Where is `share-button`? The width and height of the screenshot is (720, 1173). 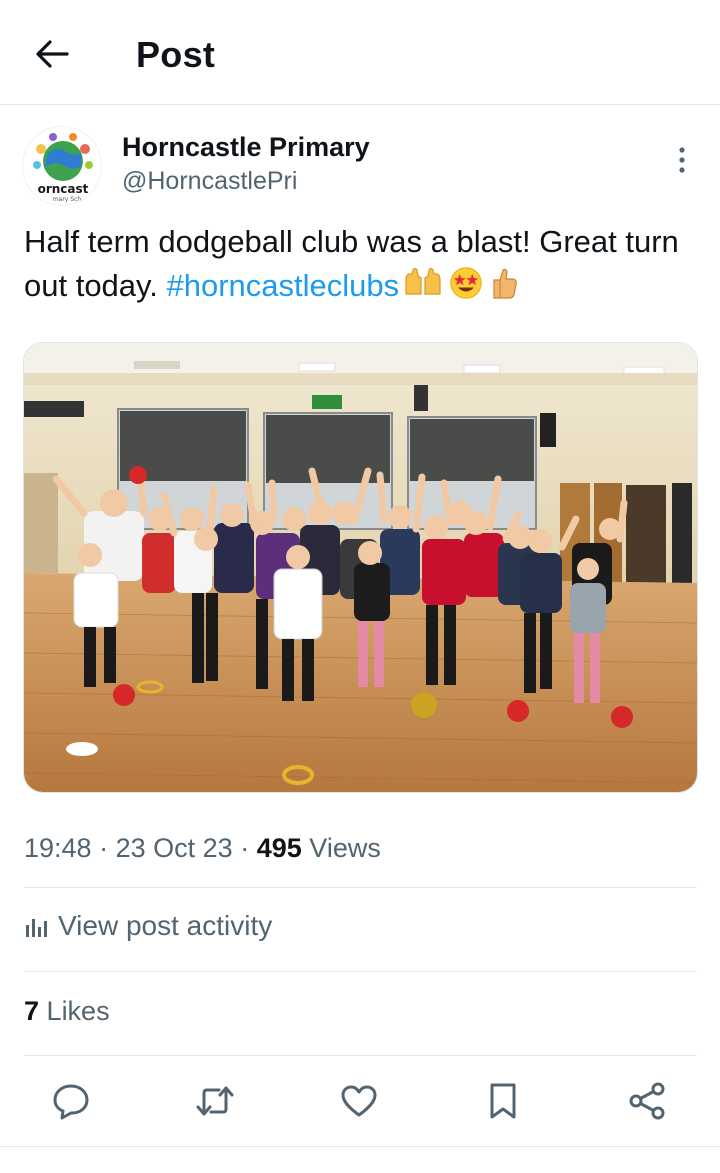
share-button is located at coordinates (647, 1101).